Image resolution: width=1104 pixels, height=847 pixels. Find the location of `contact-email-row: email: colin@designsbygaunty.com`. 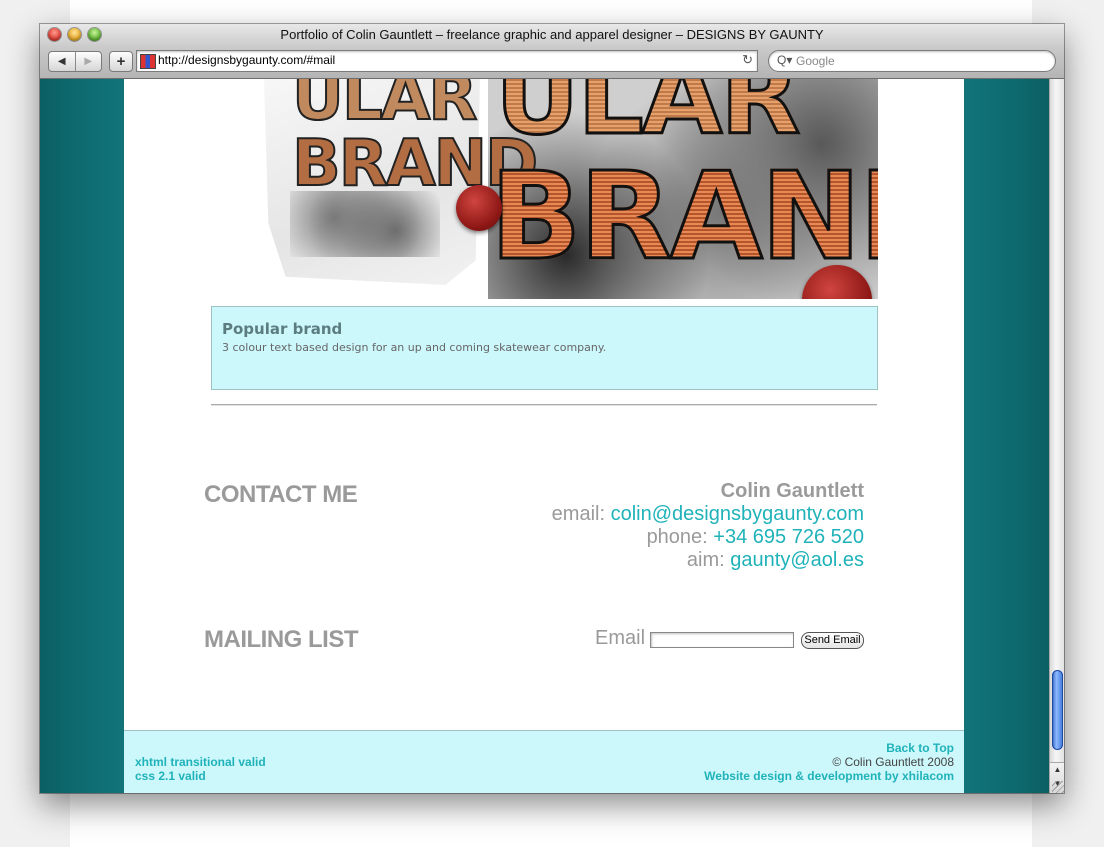

contact-email-row: email: colin@designsbygaunty.com is located at coordinates (708, 514).